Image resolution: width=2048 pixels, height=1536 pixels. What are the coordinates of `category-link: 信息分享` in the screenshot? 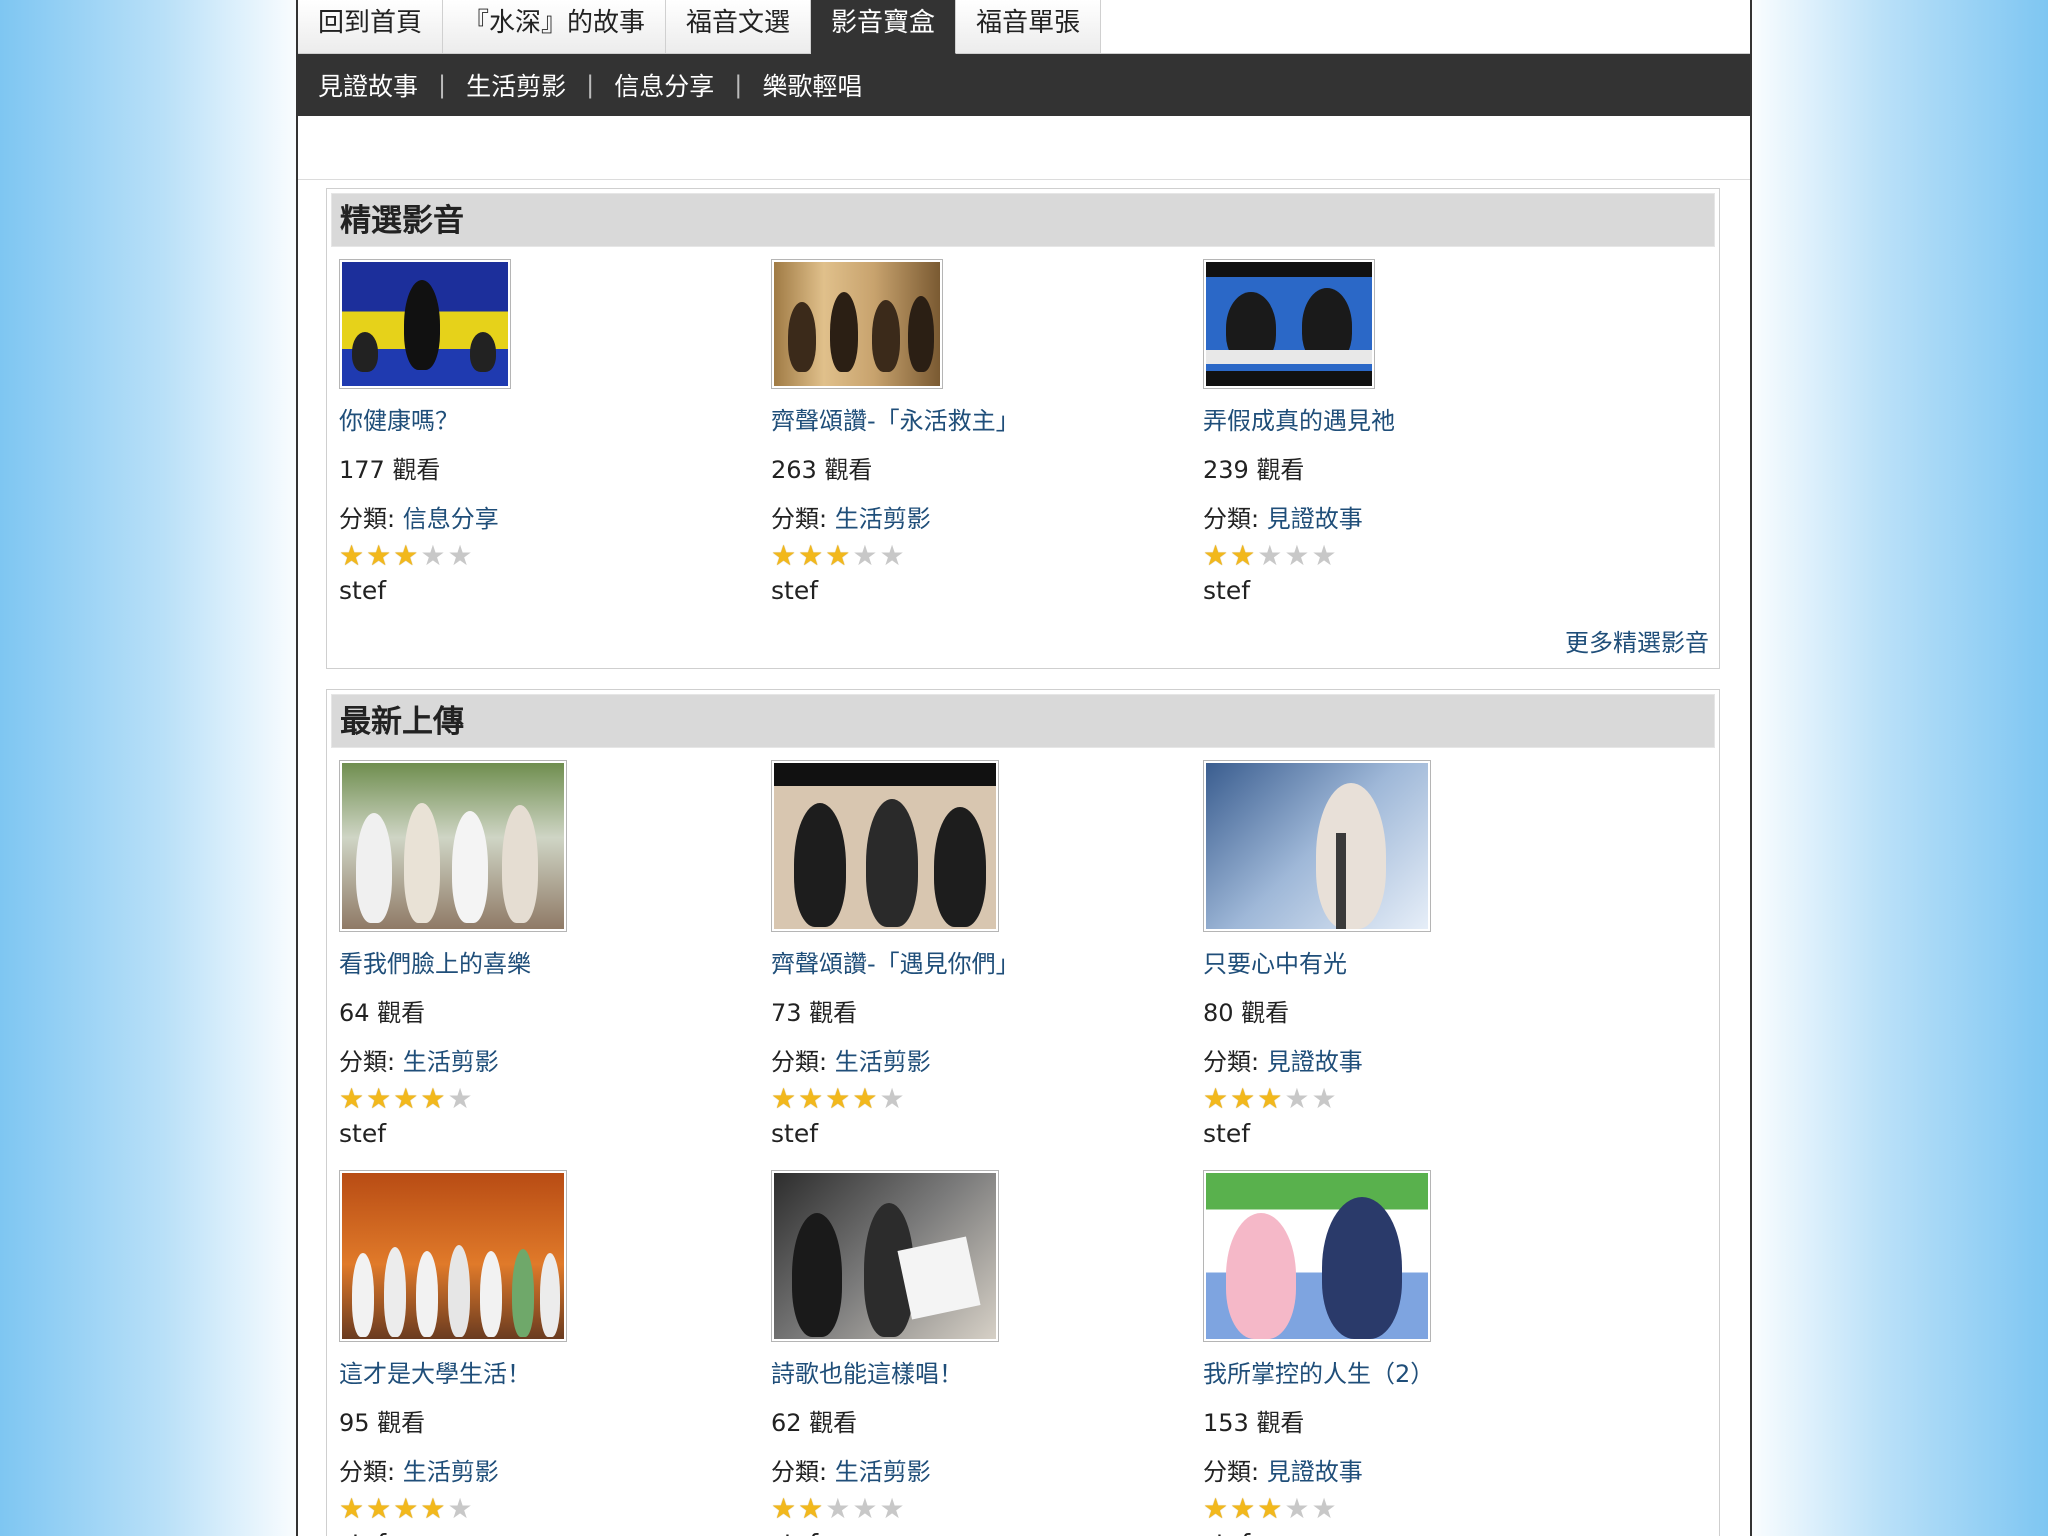 It's located at (451, 519).